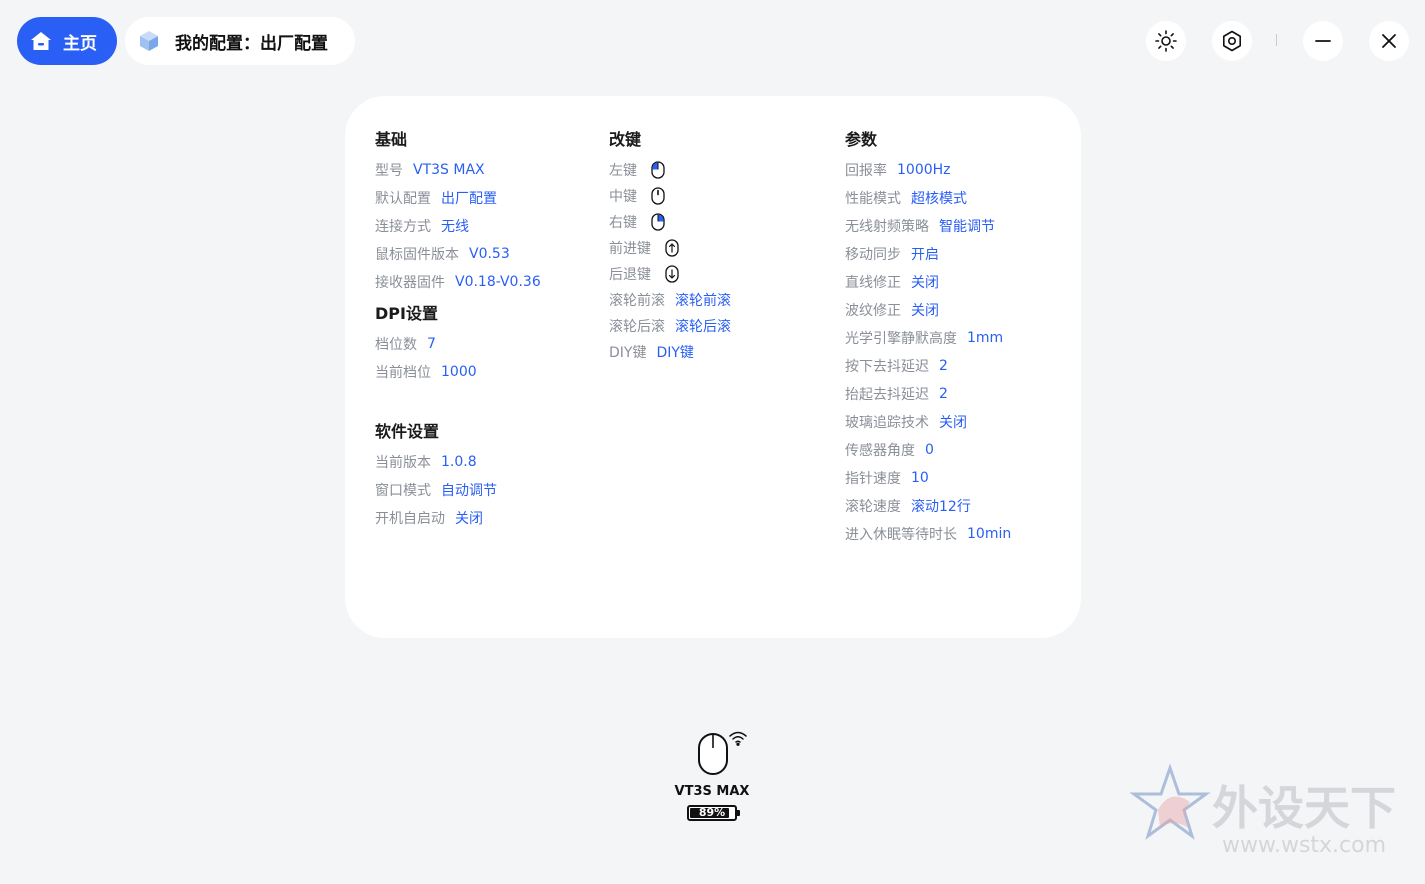  I want to click on basic-title: 基础, so click(391, 139).